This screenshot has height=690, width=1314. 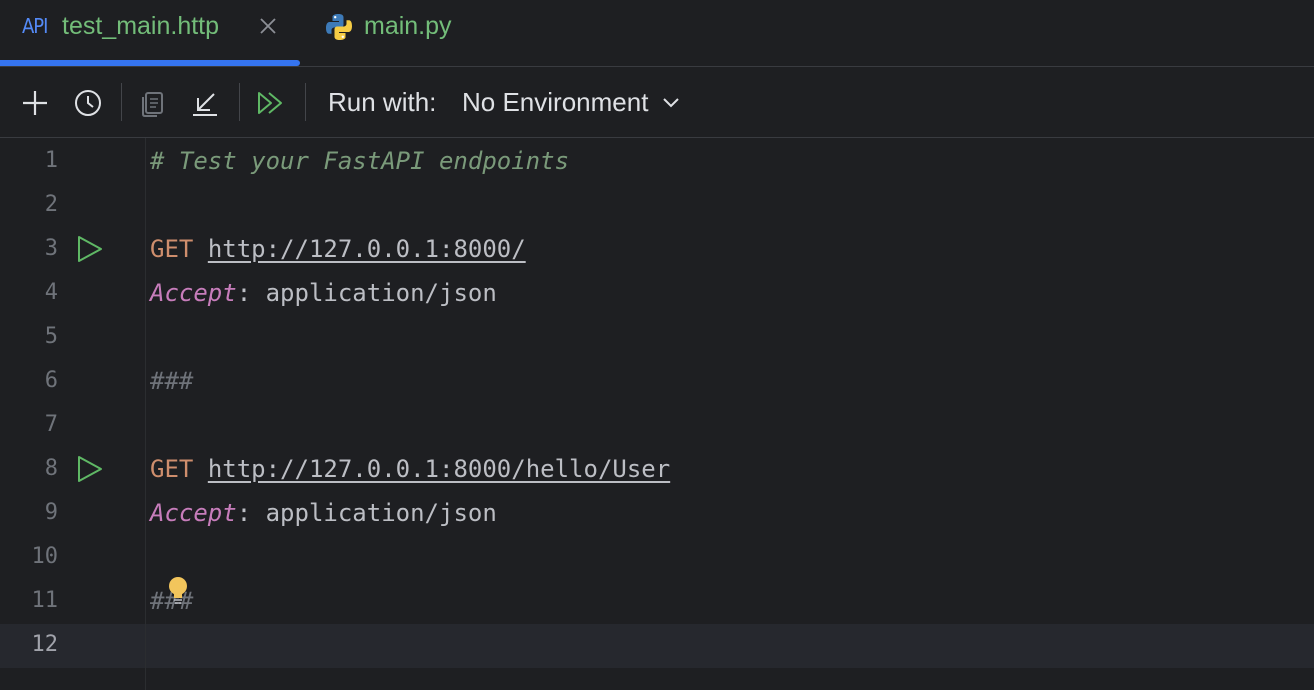 What do you see at coordinates (657, 558) in the screenshot?
I see `code-line: 10` at bounding box center [657, 558].